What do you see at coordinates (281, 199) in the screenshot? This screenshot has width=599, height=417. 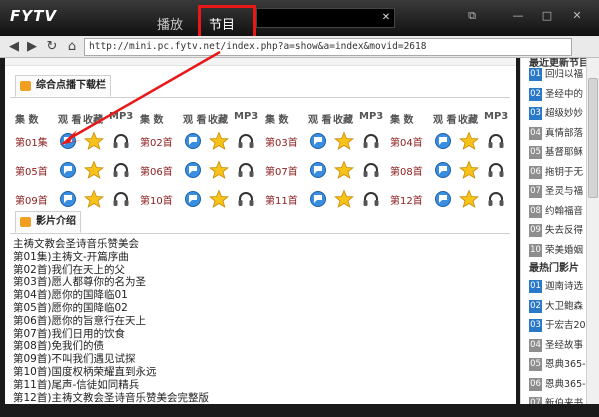 I see `episode-link: 第11首` at bounding box center [281, 199].